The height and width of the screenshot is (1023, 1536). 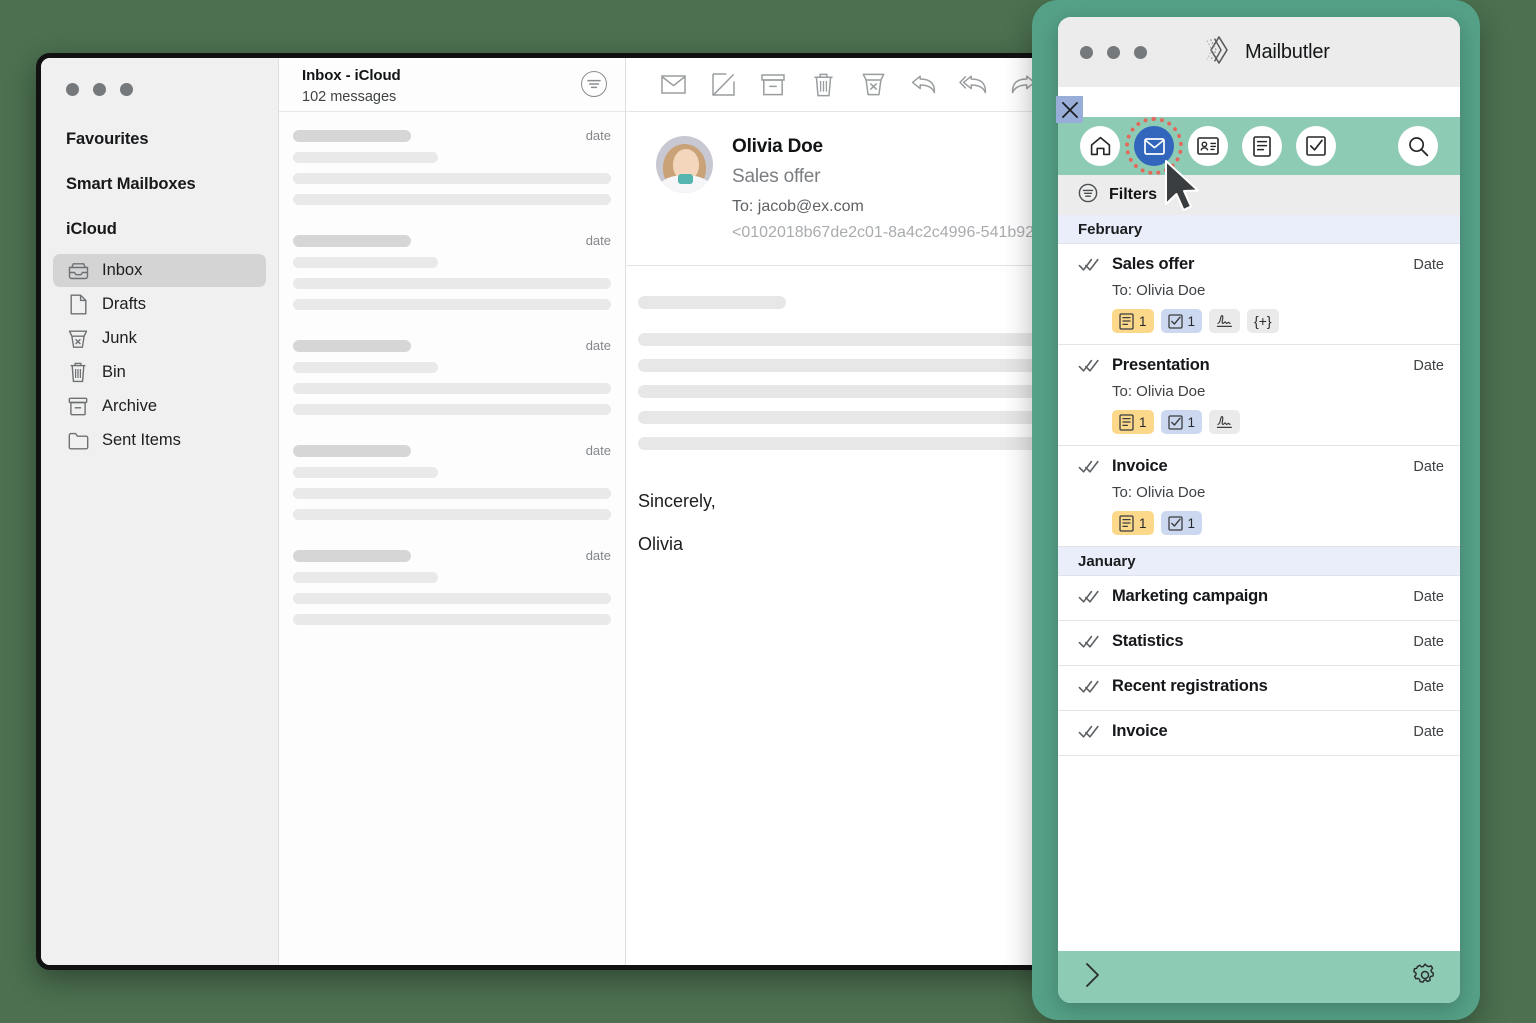 I want to click on list-item-title: Statistics, so click(x=1148, y=641).